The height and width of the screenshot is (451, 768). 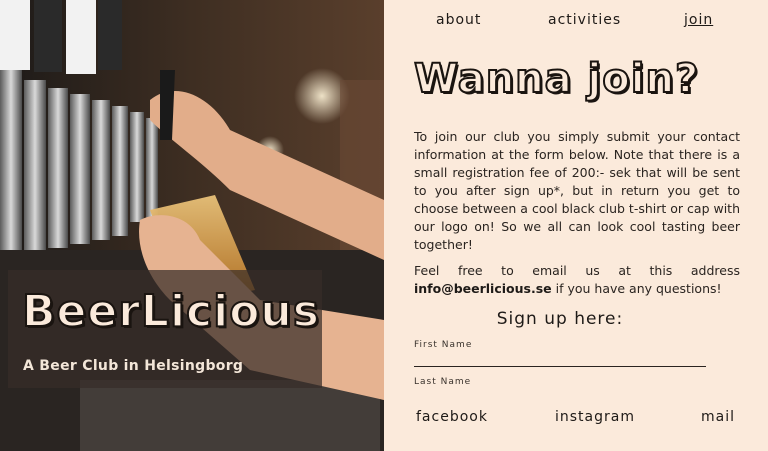 What do you see at coordinates (636, 288) in the screenshot?
I see `contact-text-end: if you have any questions!` at bounding box center [636, 288].